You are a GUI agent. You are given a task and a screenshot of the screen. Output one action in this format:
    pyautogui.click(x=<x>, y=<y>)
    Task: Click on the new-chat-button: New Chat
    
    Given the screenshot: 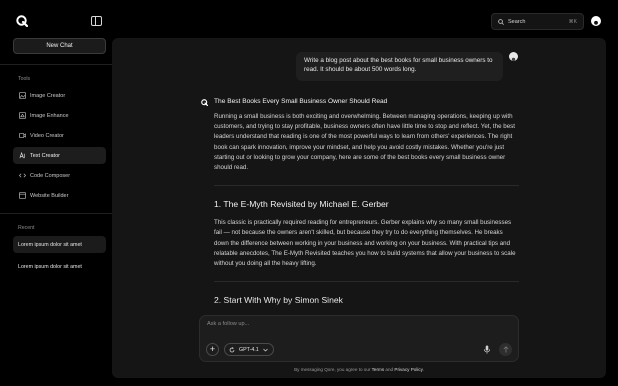 What is the action you would take?
    pyautogui.click(x=59, y=46)
    